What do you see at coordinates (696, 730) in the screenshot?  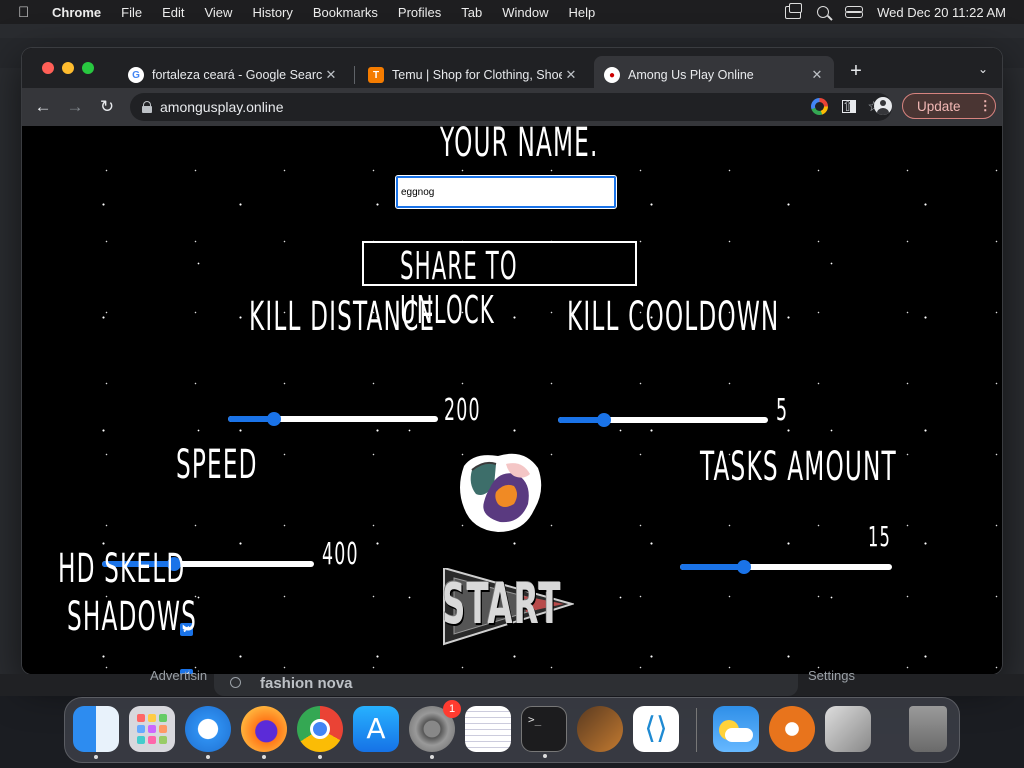 I see `dock-separator` at bounding box center [696, 730].